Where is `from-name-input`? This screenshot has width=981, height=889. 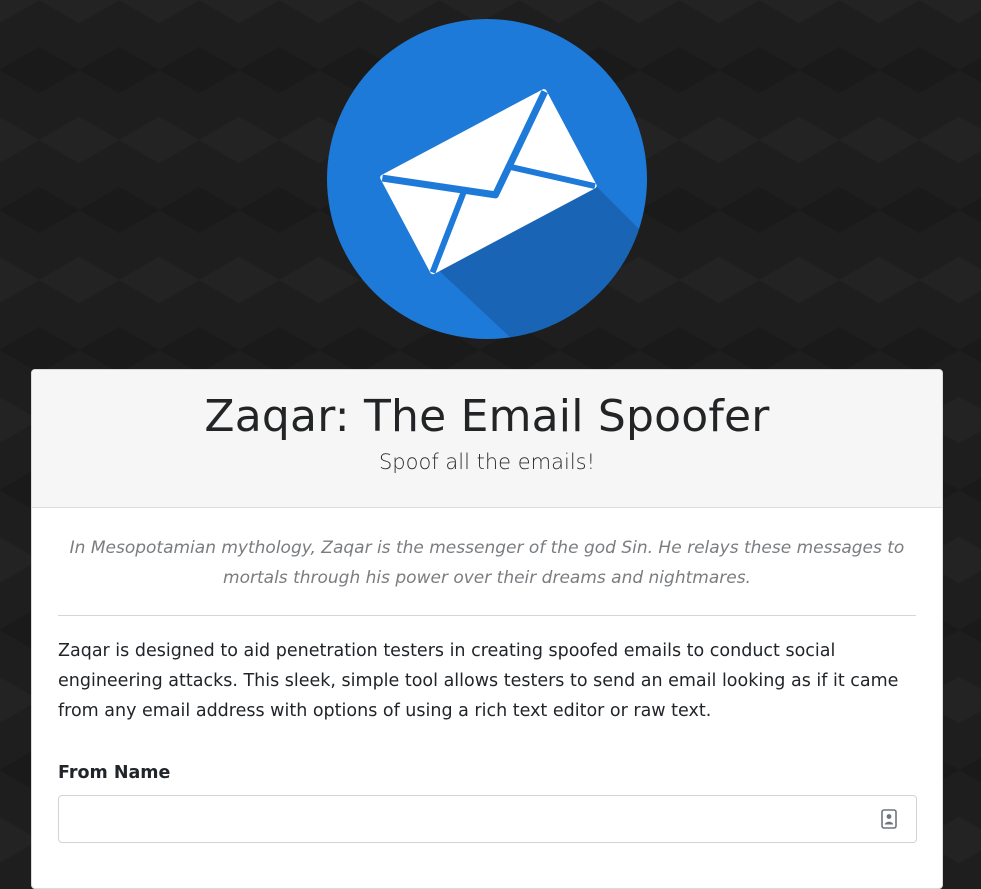 from-name-input is located at coordinates (487, 819).